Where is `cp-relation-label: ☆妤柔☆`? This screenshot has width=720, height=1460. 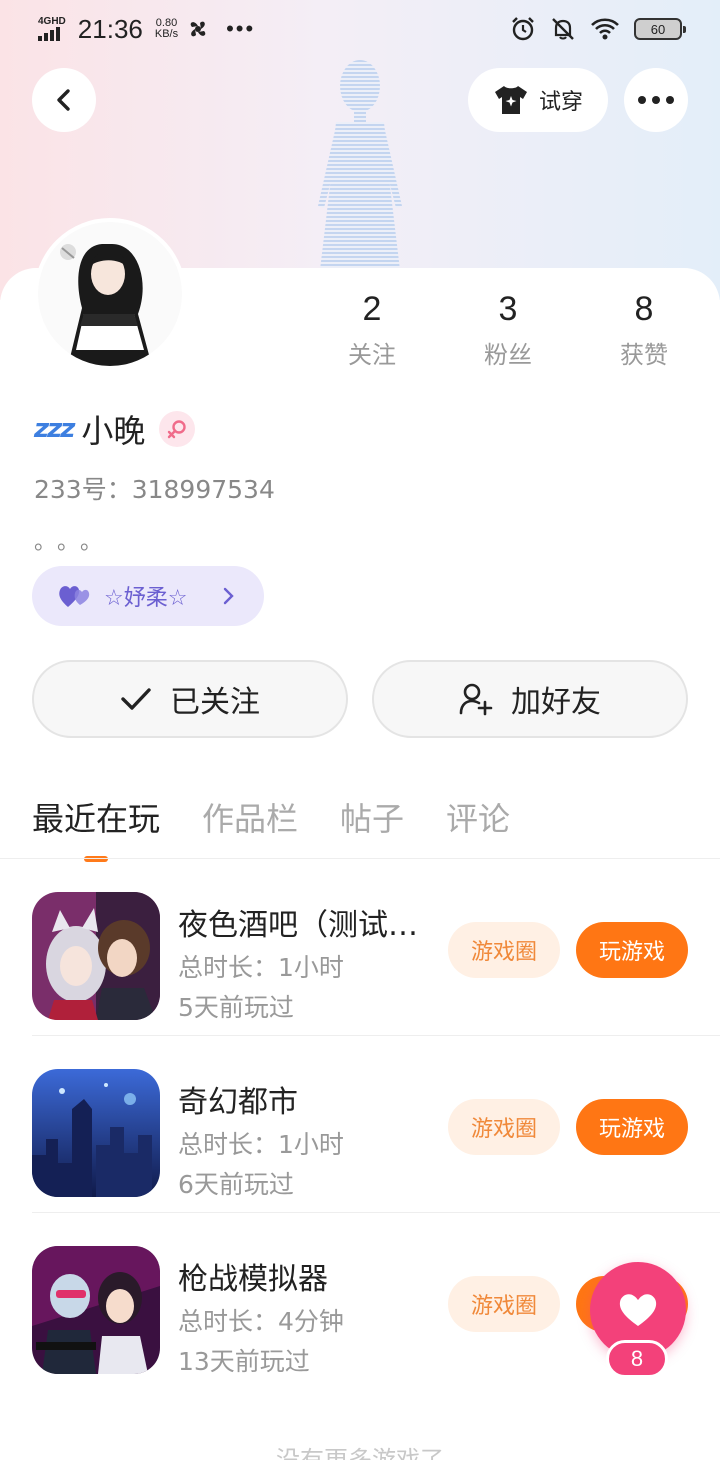
cp-relation-label: ☆妤柔☆ is located at coordinates (146, 598).